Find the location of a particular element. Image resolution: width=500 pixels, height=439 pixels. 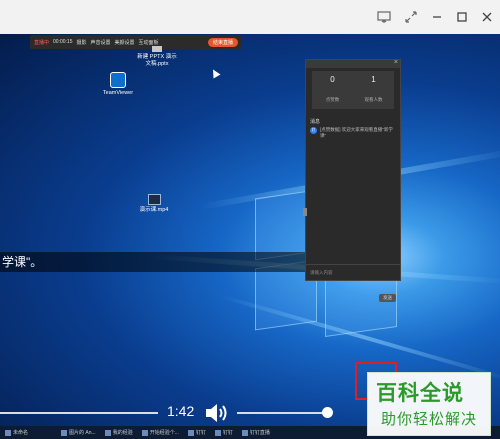

taskbar-item-label: 钉钉直播 is located at coordinates (259, 433).